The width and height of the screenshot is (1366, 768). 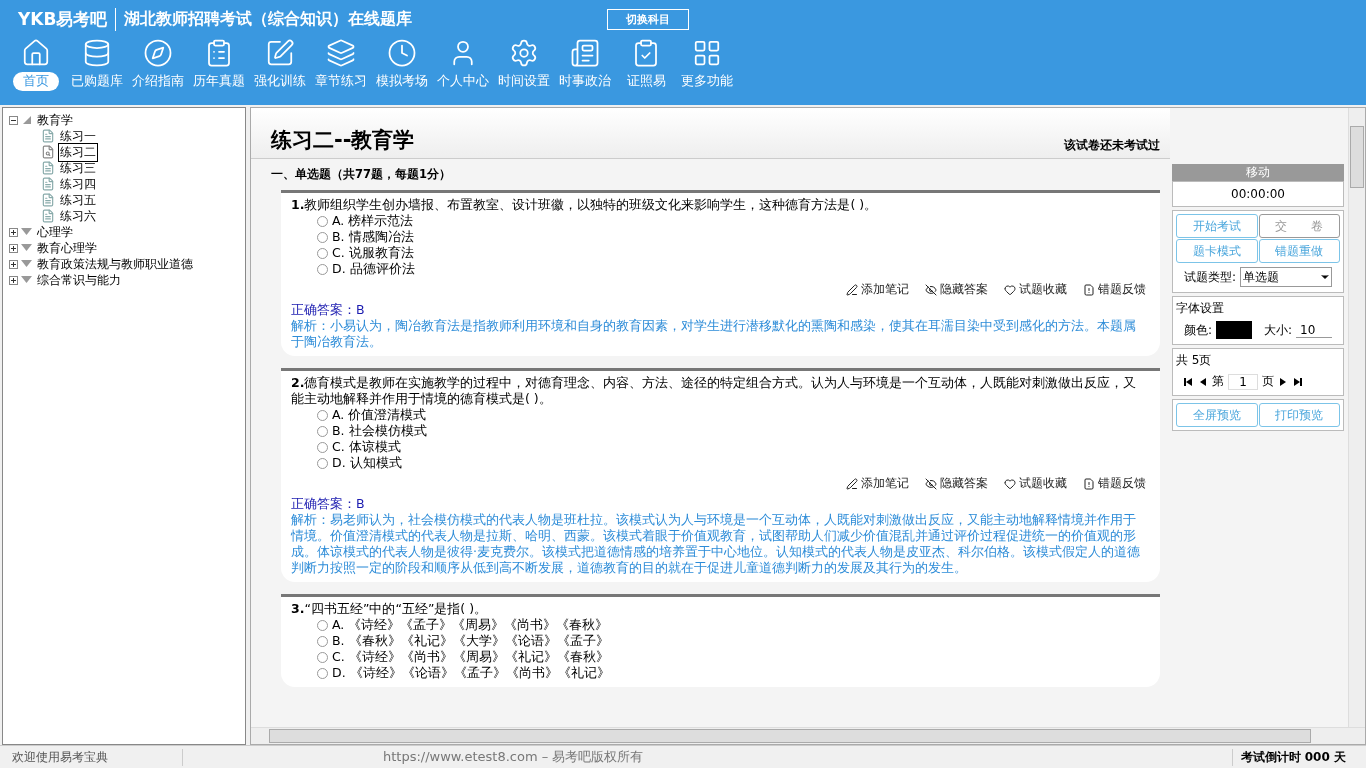 What do you see at coordinates (1278, 330) in the screenshot?
I see `size-label: 大小:` at bounding box center [1278, 330].